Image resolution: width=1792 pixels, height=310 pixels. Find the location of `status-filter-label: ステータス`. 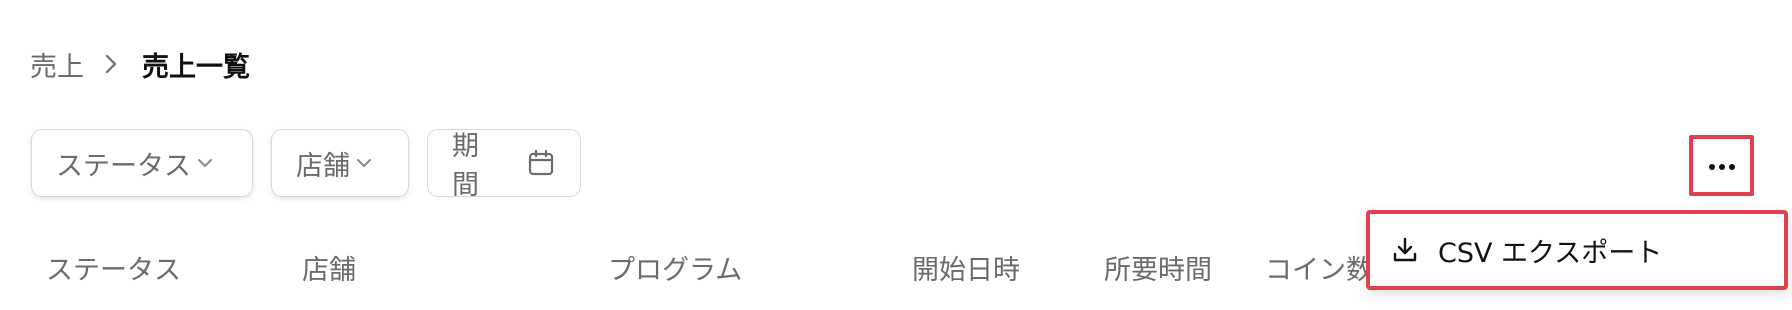

status-filter-label: ステータス is located at coordinates (123, 166).